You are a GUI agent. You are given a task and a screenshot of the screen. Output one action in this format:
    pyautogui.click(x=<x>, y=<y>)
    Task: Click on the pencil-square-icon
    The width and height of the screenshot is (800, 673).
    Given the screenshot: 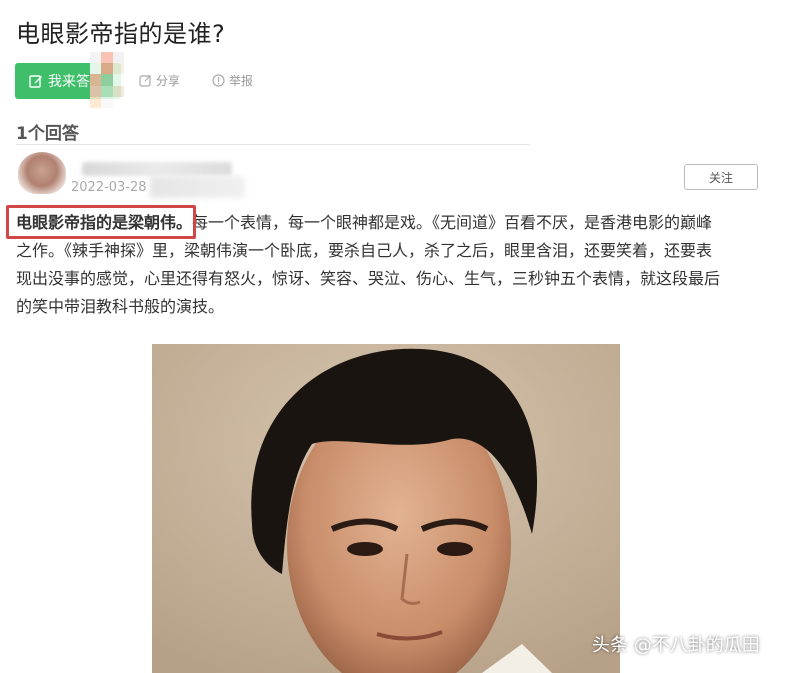 What is the action you would take?
    pyautogui.click(x=35, y=81)
    